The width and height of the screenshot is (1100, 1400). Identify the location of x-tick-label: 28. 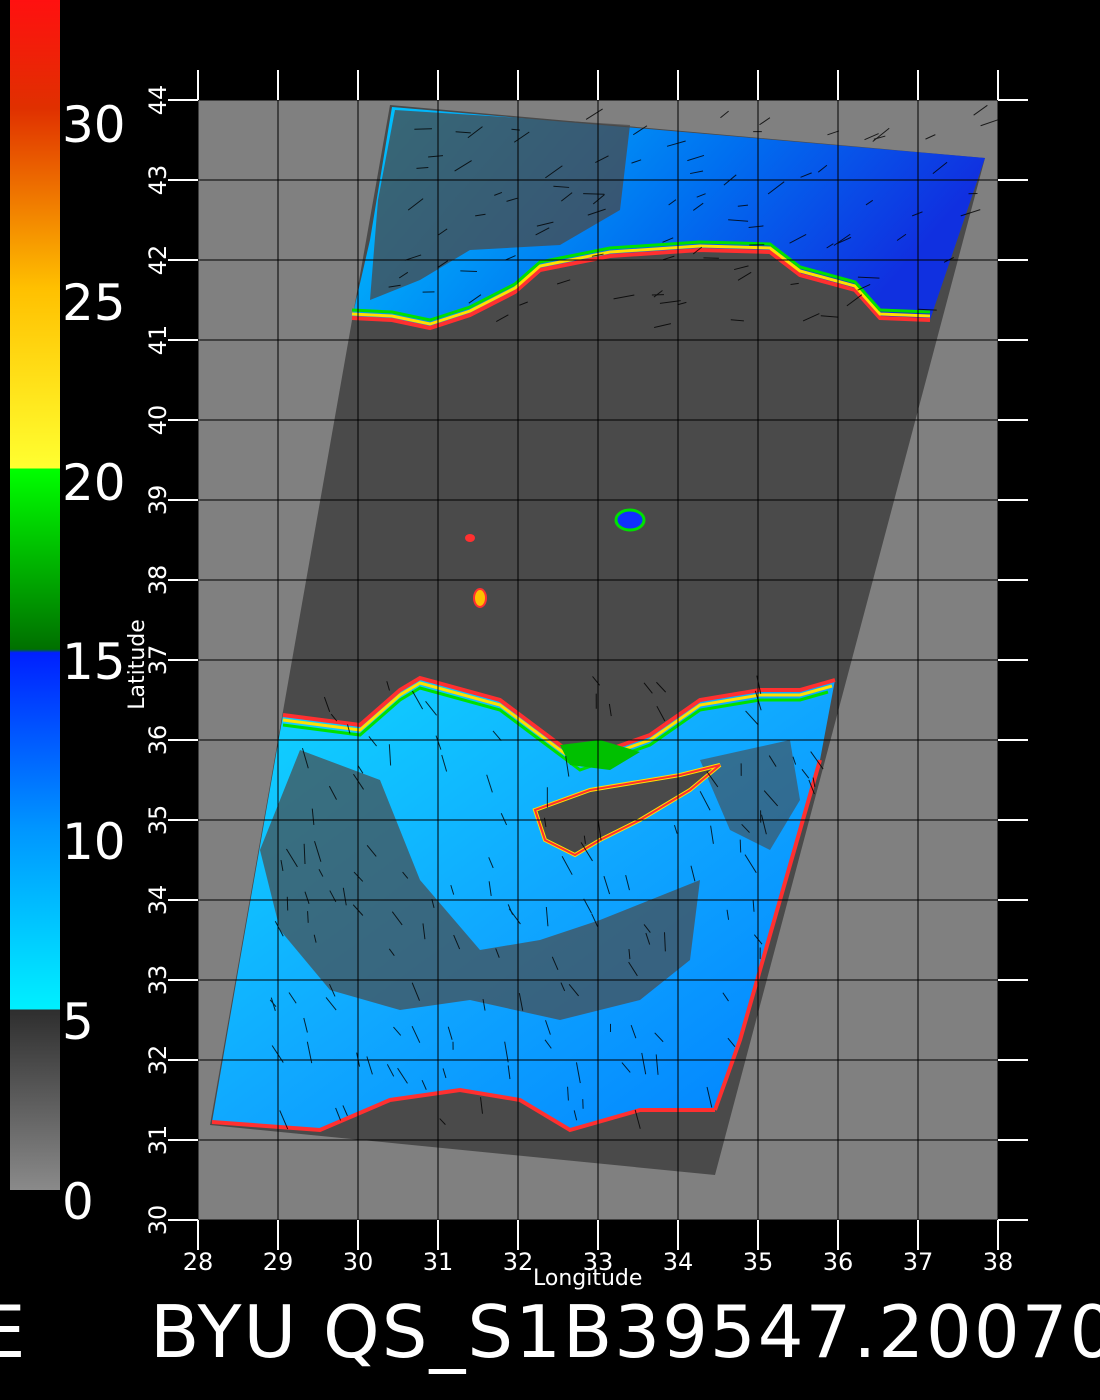
(198, 1262).